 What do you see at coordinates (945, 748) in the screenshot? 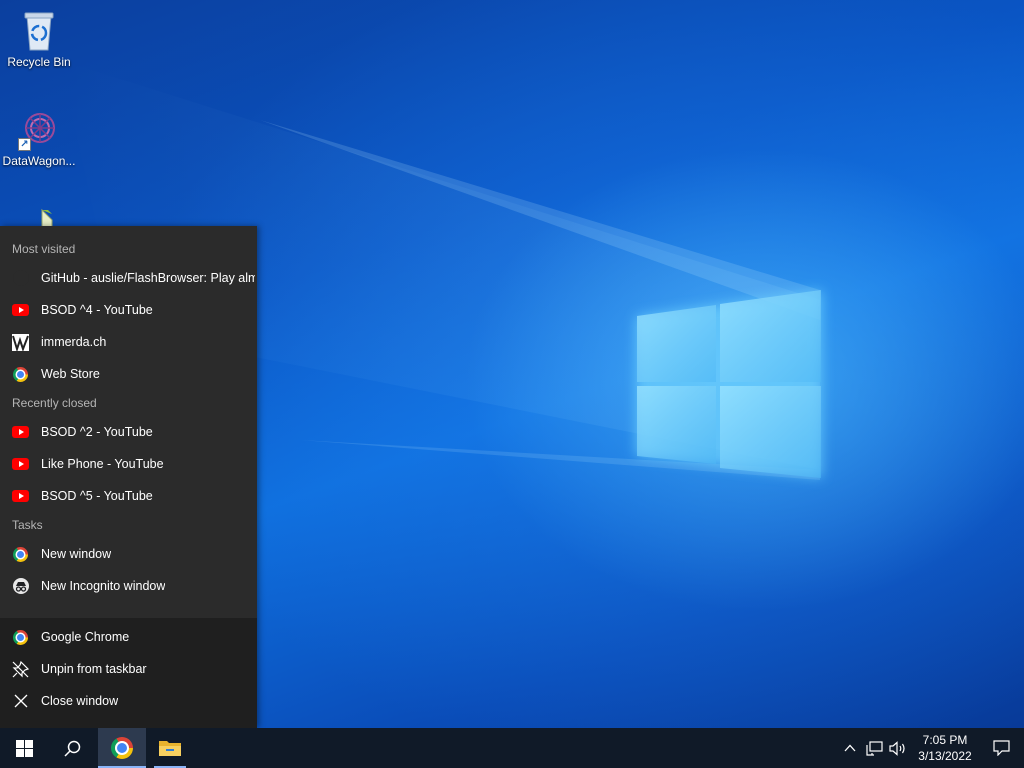
I see `clock: 7:05 PM 3/13/2022` at bounding box center [945, 748].